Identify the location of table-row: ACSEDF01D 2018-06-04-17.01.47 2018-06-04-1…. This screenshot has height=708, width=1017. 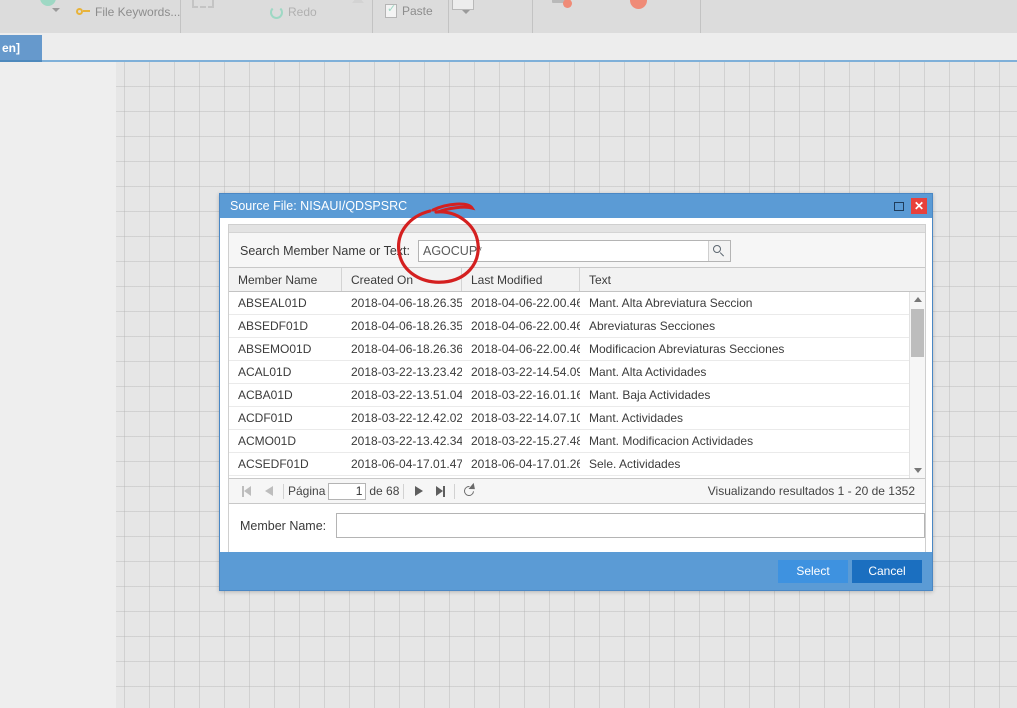
(569, 464).